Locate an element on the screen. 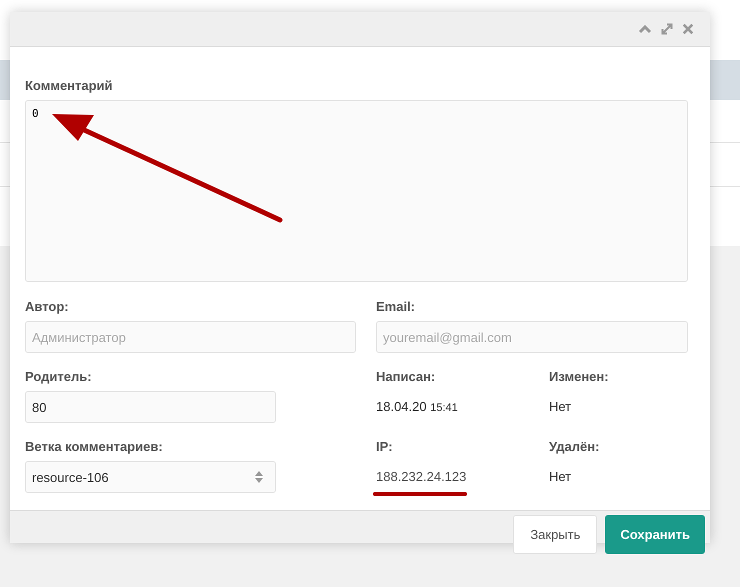 The width and height of the screenshot is (740, 587). field-label: Комментарий is located at coordinates (69, 85).